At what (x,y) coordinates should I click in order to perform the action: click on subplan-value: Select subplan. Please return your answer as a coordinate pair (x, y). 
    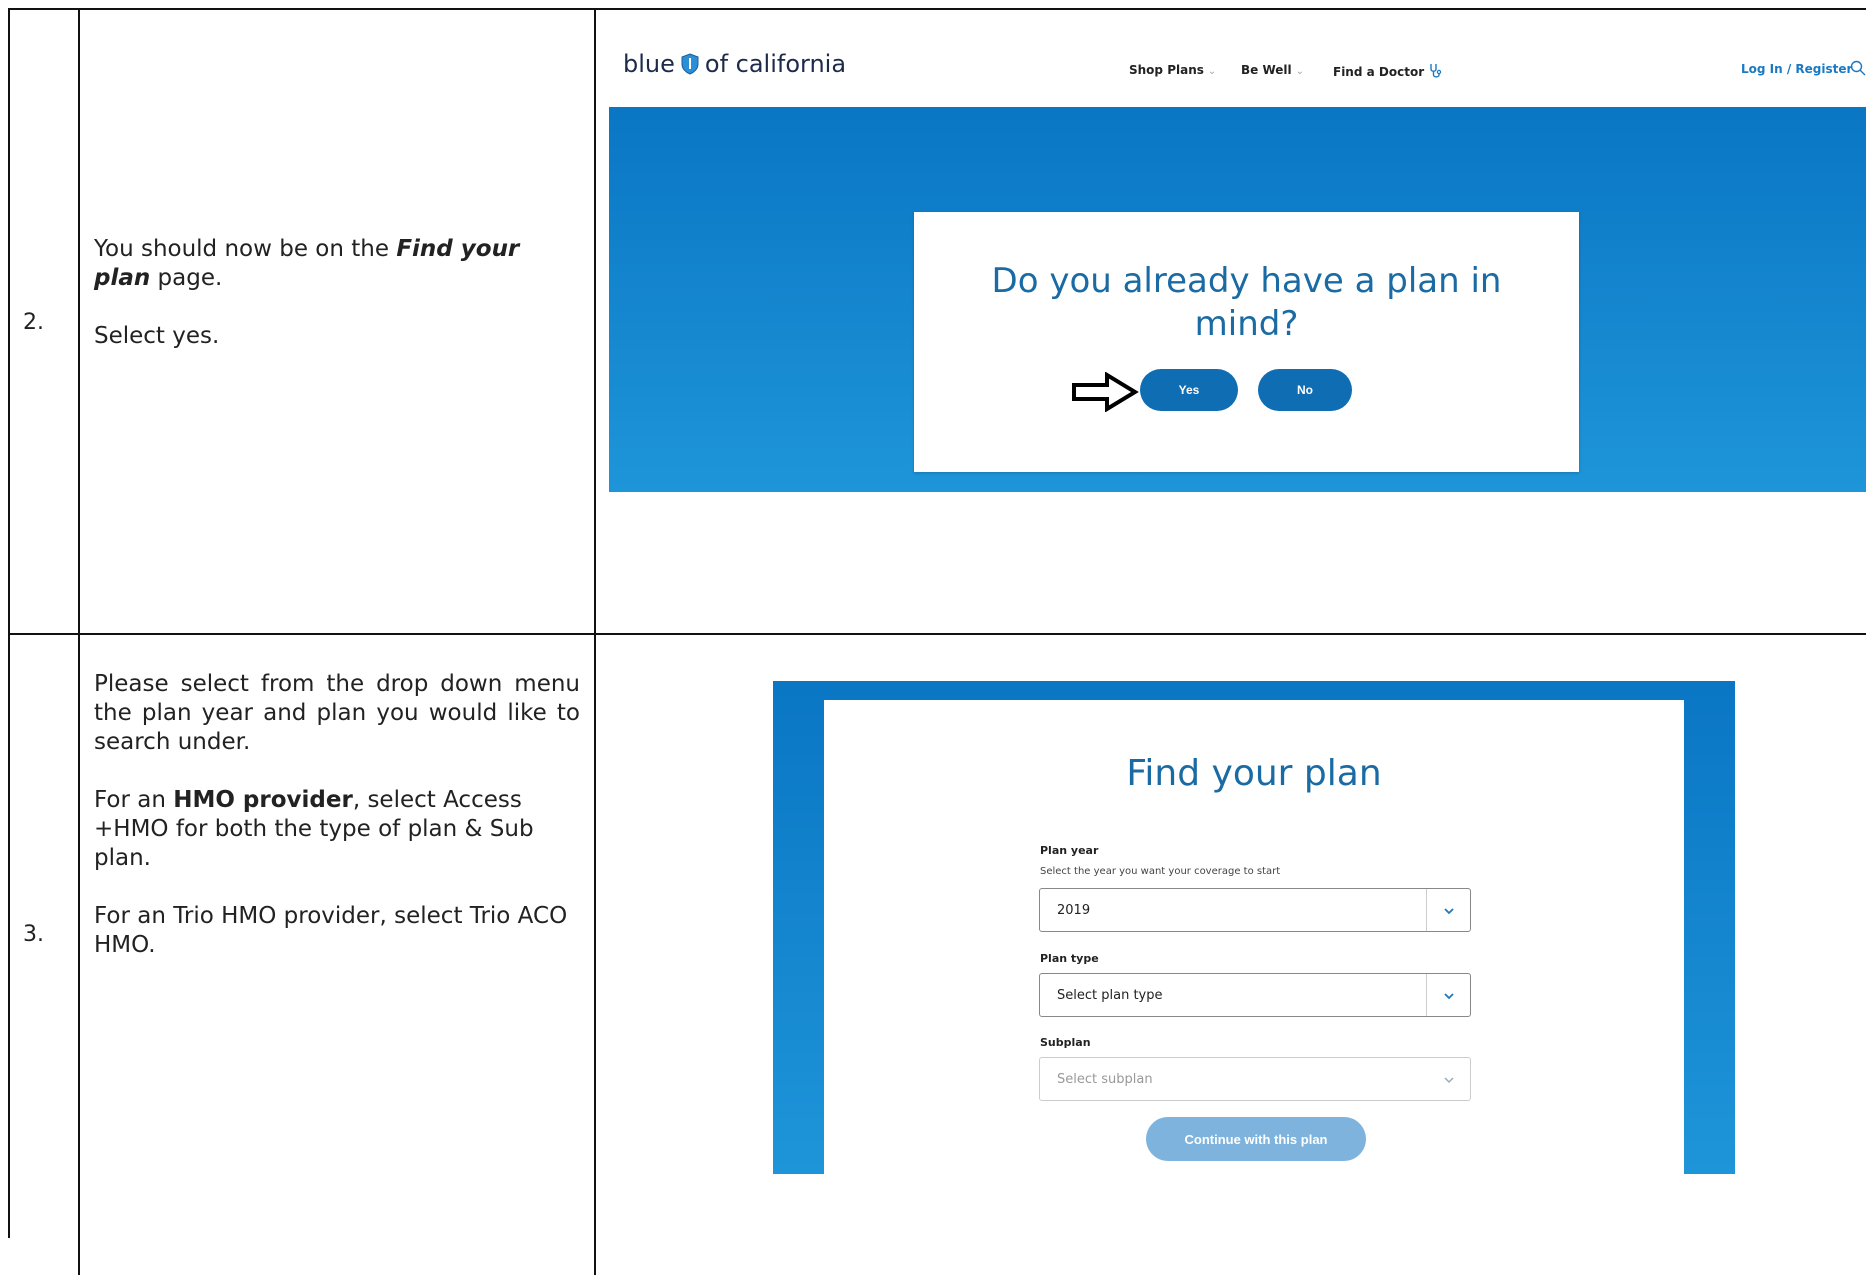
    Looking at the image, I should click on (1105, 1079).